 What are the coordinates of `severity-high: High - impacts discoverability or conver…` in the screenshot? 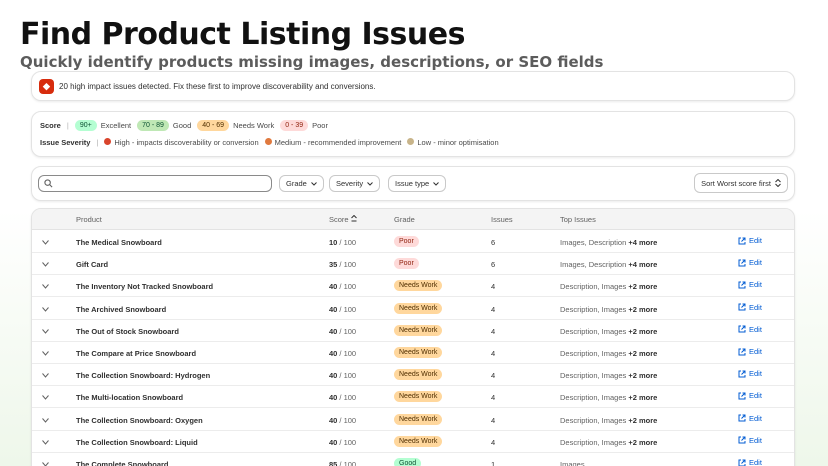 It's located at (181, 142).